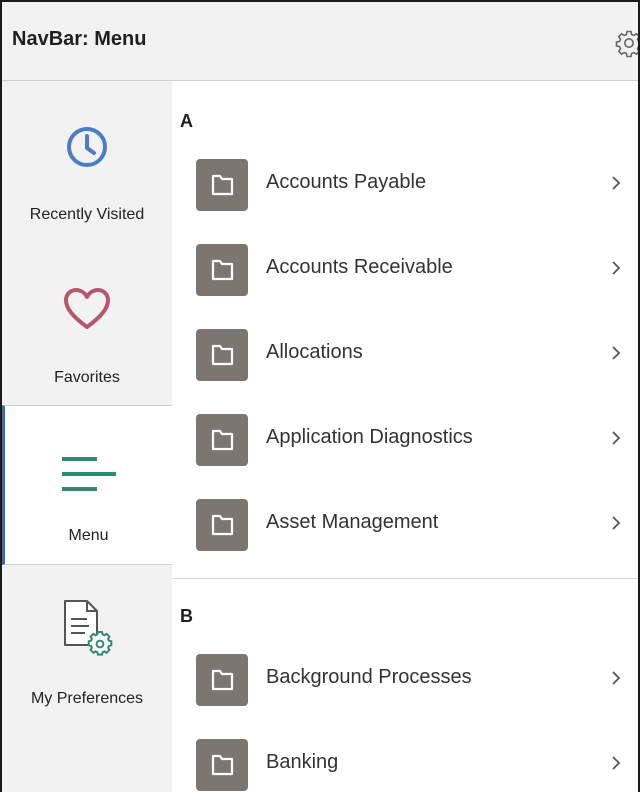 This screenshot has height=792, width=642. Describe the element at coordinates (359, 267) in the screenshot. I see `menu-item-label: Accounts Receivable` at that location.